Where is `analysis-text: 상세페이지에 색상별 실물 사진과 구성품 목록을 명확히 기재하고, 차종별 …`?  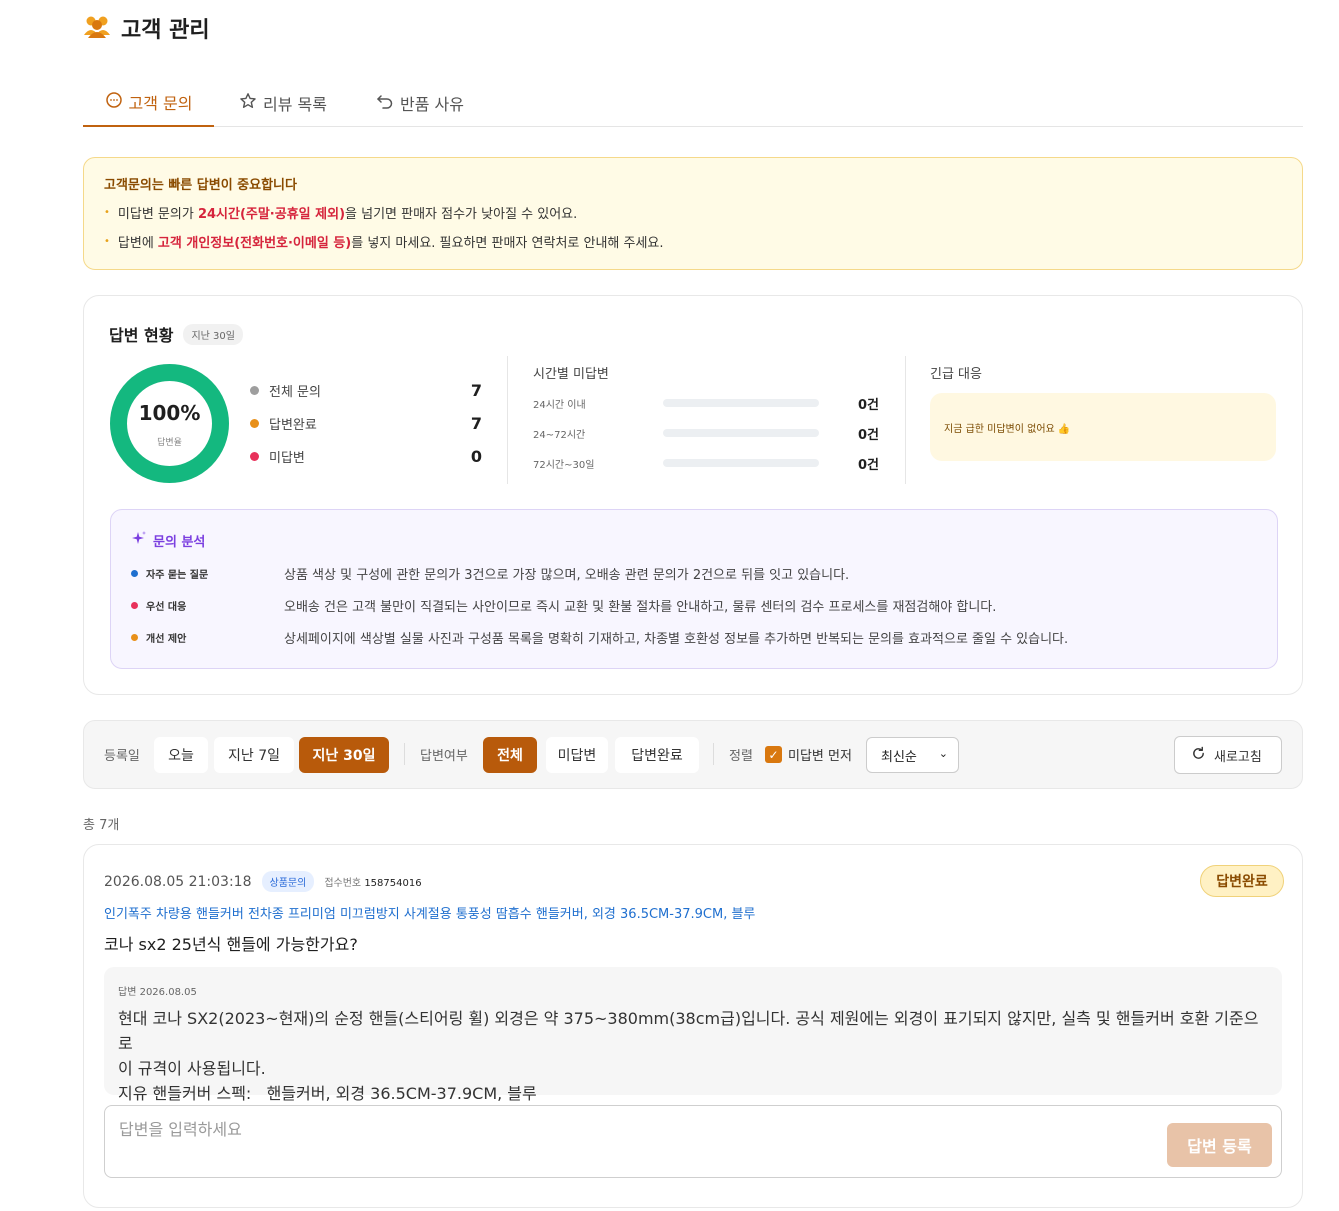 analysis-text: 상세페이지에 색상별 실물 사진과 구성품 목록을 명확히 기재하고, 차종별 … is located at coordinates (676, 639).